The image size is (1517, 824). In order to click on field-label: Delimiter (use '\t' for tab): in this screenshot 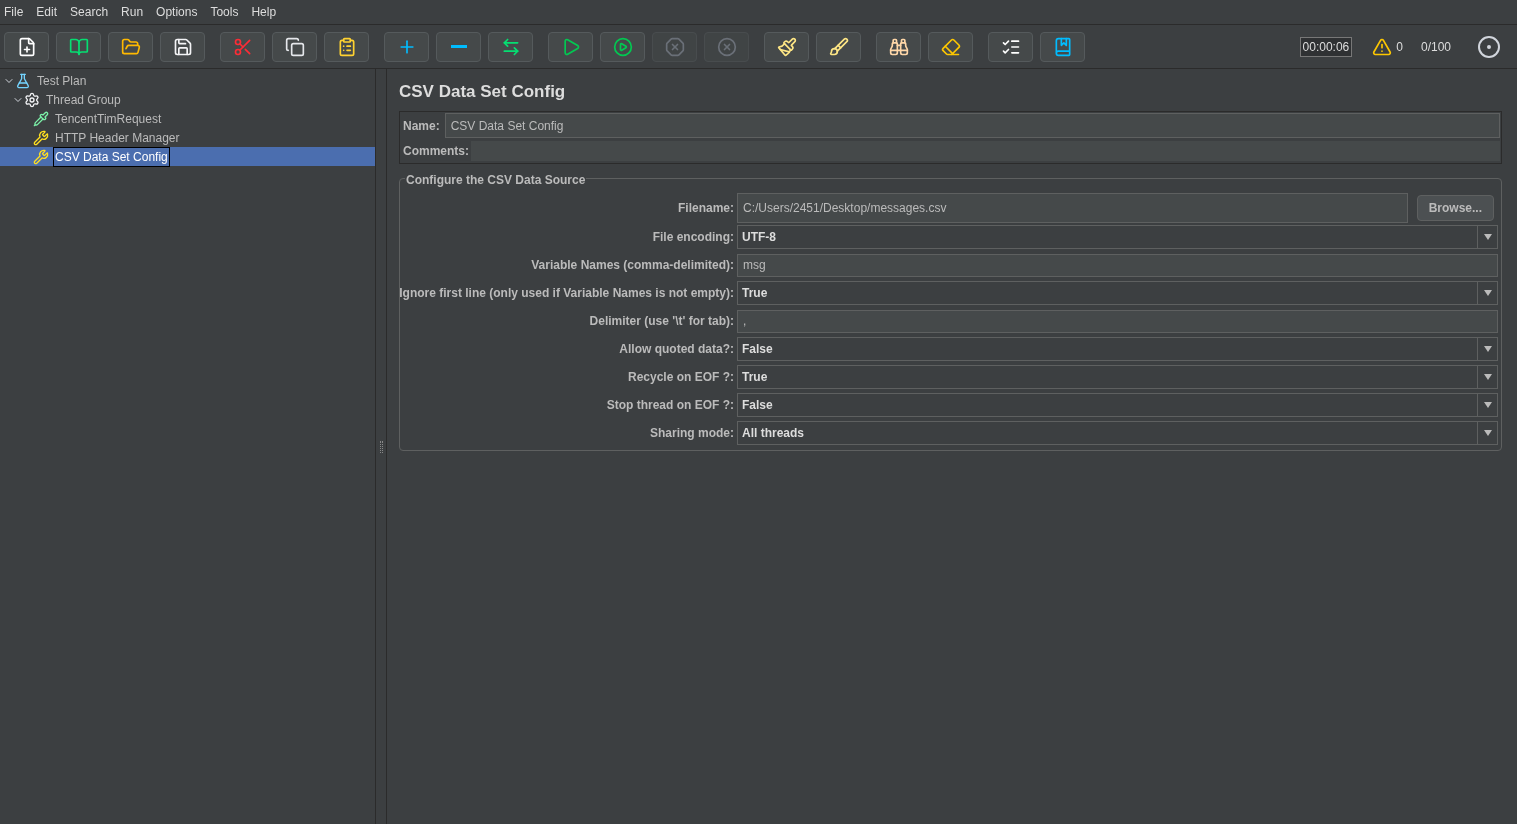, I will do `click(661, 321)`.